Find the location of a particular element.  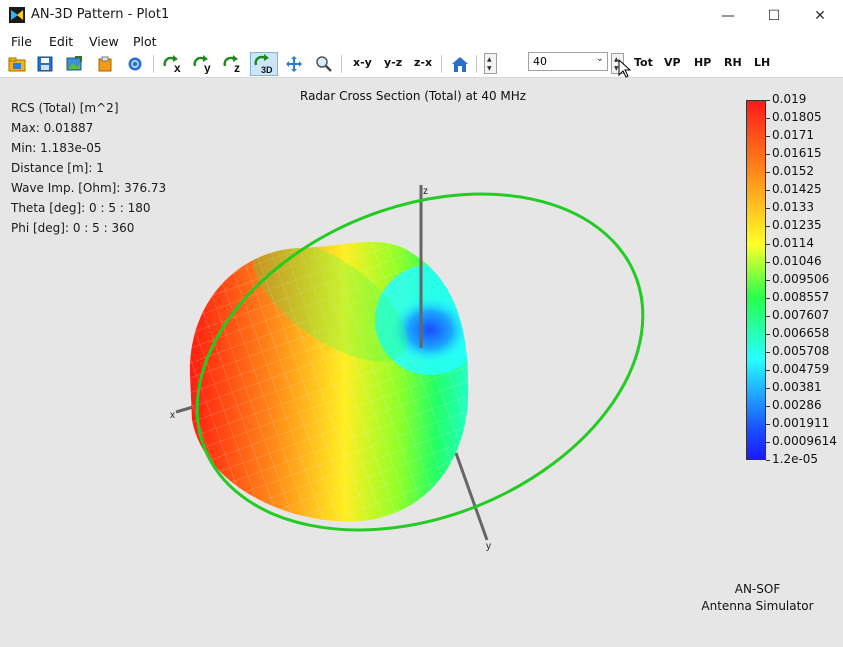

colorbar-label: 0.0171 is located at coordinates (793, 135).